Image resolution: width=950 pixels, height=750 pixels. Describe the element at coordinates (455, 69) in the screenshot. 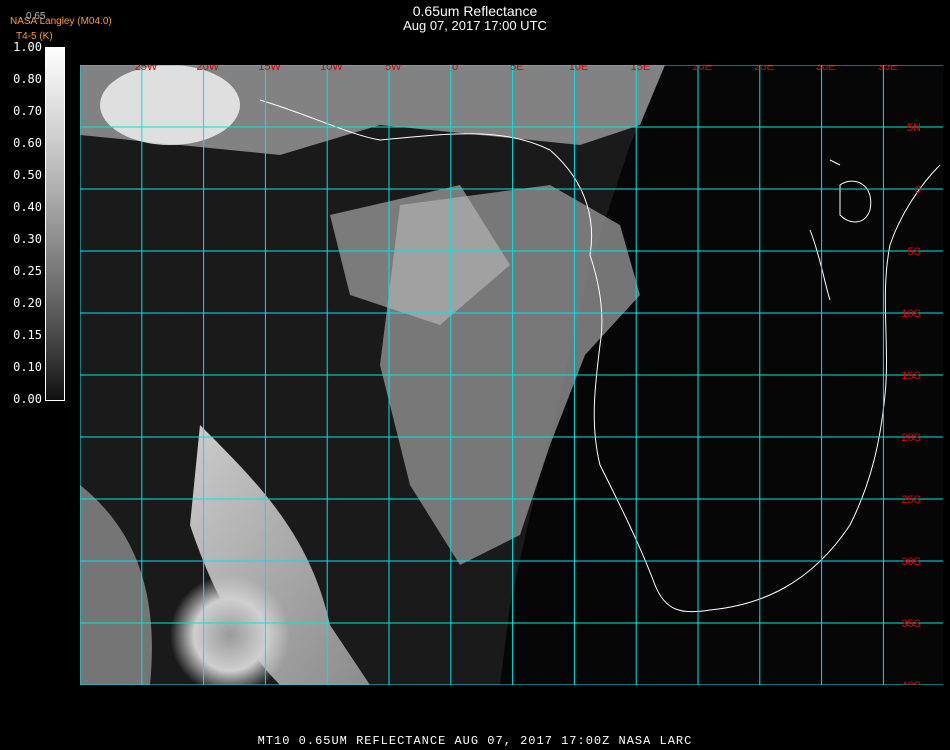

I see `longitude-label: 0` at that location.